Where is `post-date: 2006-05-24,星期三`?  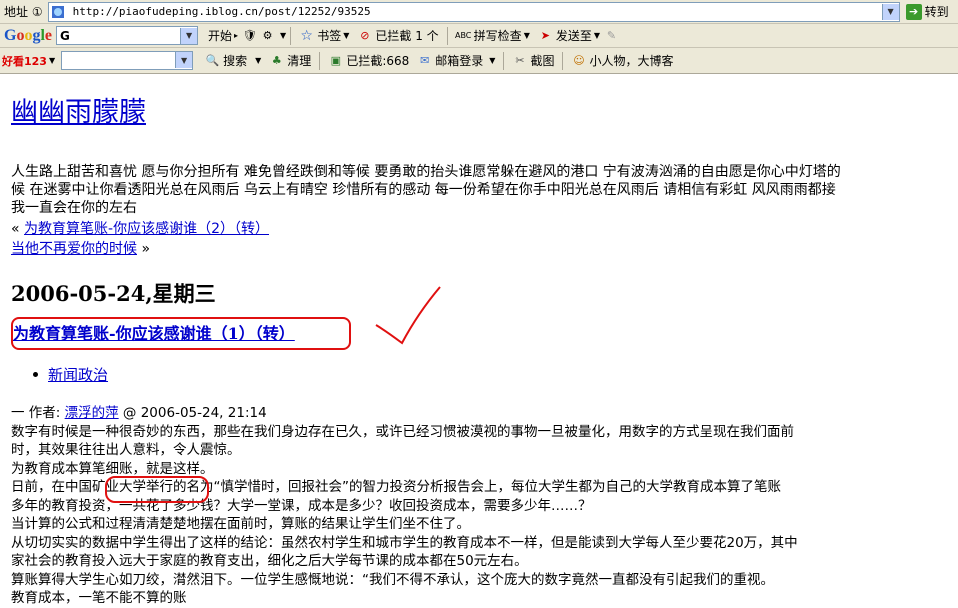 post-date: 2006-05-24,星期三 is located at coordinates (113, 293).